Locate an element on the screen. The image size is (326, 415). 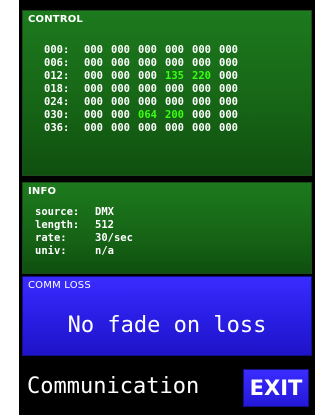
channel-value: 135 is located at coordinates (174, 76).